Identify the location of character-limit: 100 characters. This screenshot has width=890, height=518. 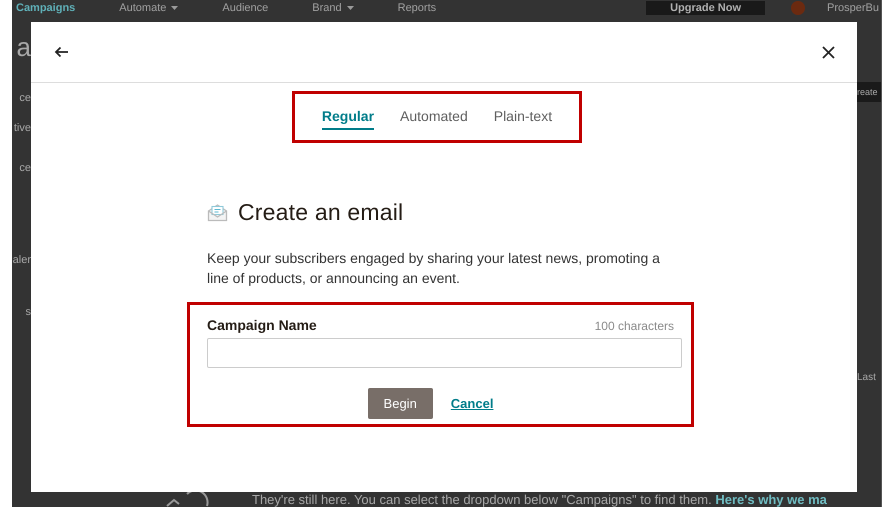
(634, 326).